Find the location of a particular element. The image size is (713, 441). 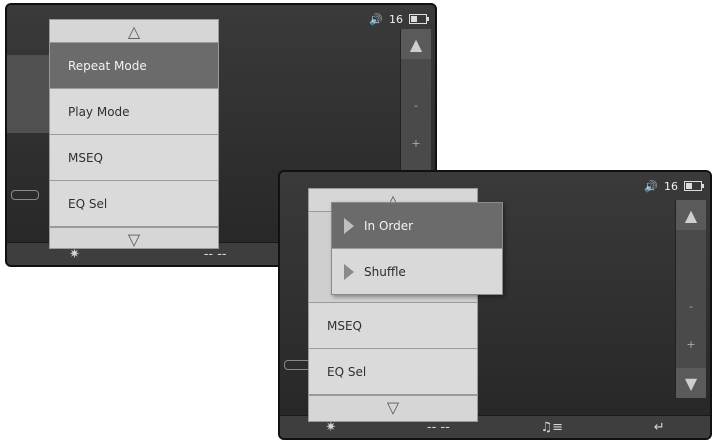

volume-scrollbar: ▲ - + is located at coordinates (415, 104).